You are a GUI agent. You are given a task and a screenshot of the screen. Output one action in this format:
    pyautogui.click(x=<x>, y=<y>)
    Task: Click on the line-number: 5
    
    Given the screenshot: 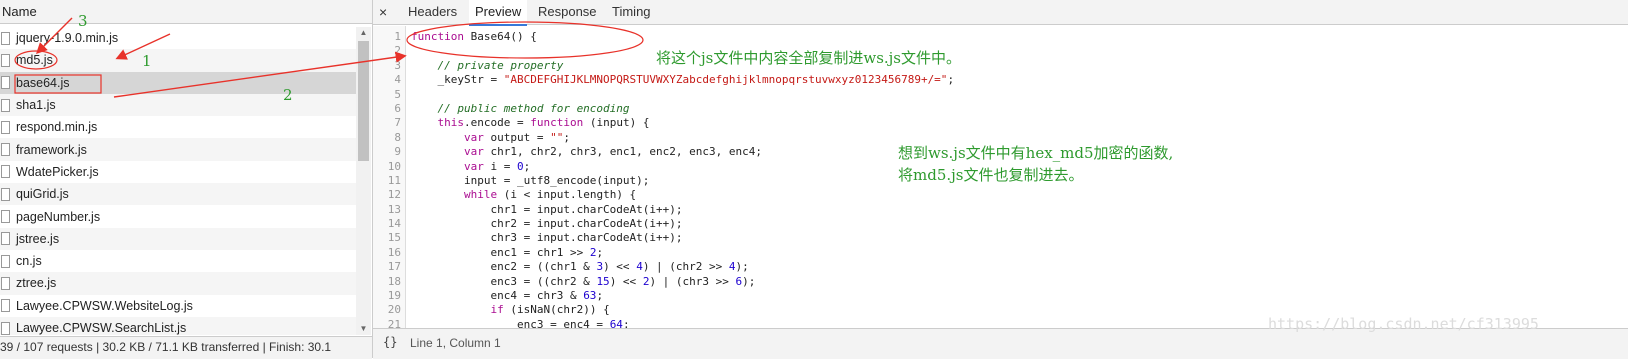 What is the action you would take?
    pyautogui.click(x=397, y=94)
    